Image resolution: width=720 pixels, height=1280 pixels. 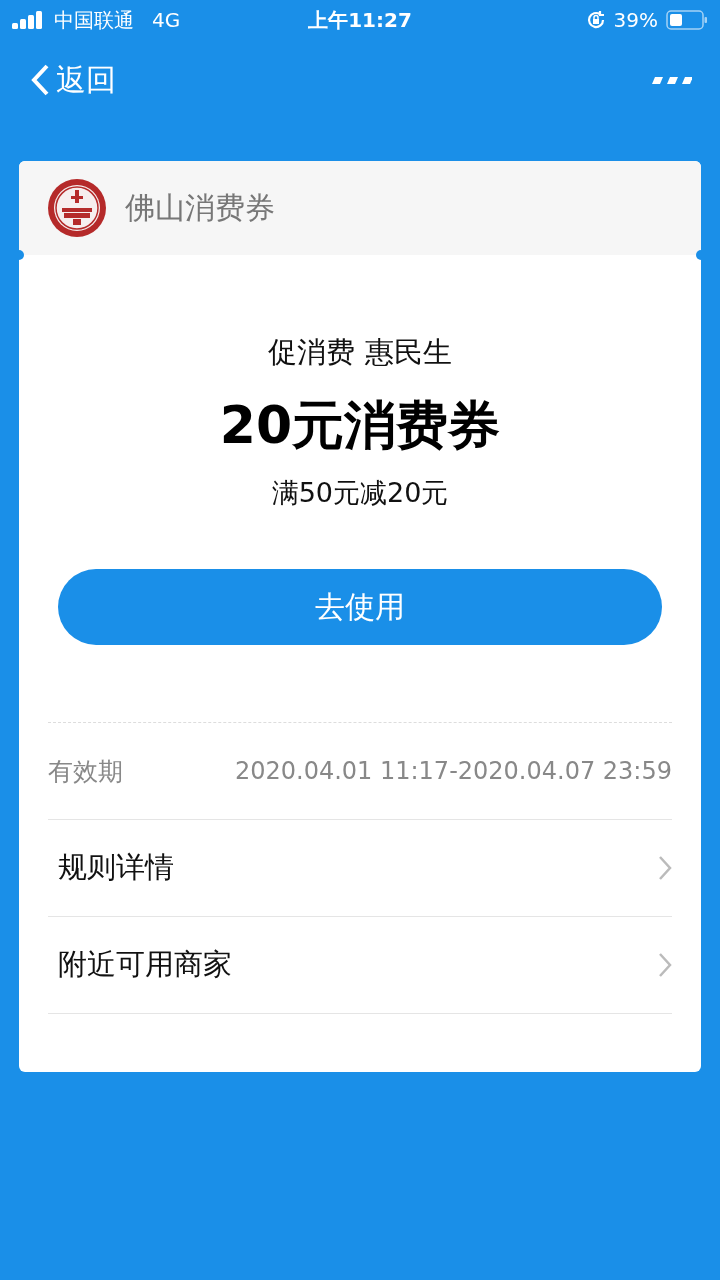 What do you see at coordinates (595, 20) in the screenshot?
I see `rotation-lock-icon` at bounding box center [595, 20].